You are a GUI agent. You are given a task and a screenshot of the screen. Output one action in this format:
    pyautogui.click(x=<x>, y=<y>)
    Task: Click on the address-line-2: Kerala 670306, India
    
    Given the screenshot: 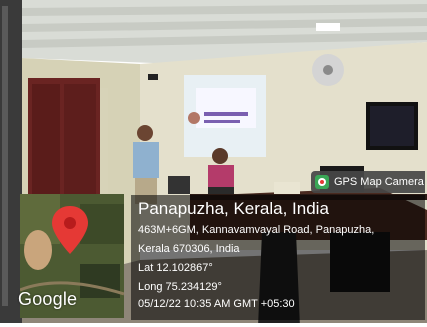 What is the action you would take?
    pyautogui.click(x=189, y=249)
    